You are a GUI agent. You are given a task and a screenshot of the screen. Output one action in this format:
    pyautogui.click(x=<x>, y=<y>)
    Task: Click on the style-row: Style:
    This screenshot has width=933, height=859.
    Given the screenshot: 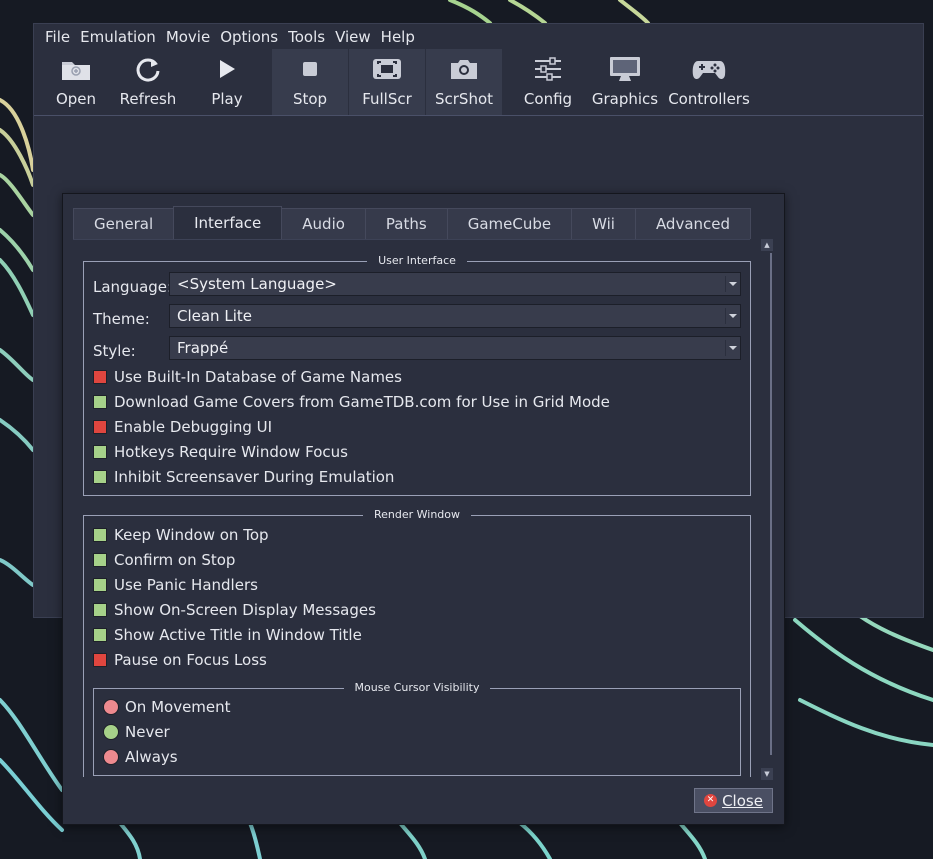 What is the action you would take?
    pyautogui.click(x=131, y=351)
    